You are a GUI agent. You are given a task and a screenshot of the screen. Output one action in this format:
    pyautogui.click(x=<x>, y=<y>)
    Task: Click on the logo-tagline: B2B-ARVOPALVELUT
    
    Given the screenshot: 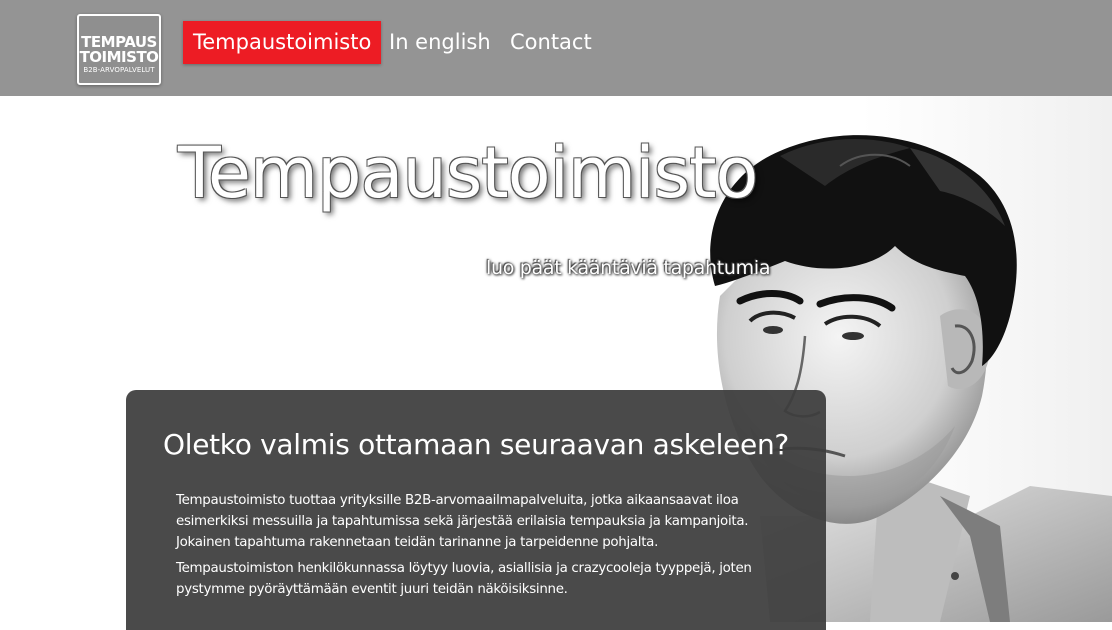 What is the action you would take?
    pyautogui.click(x=119, y=70)
    